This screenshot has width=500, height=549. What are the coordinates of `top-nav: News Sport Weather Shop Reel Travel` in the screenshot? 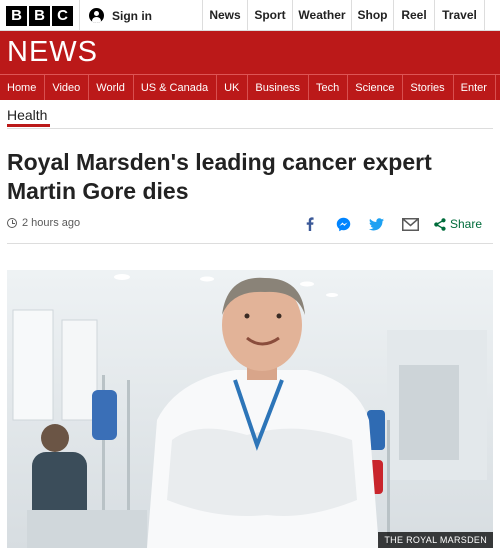 It's located at (351, 15).